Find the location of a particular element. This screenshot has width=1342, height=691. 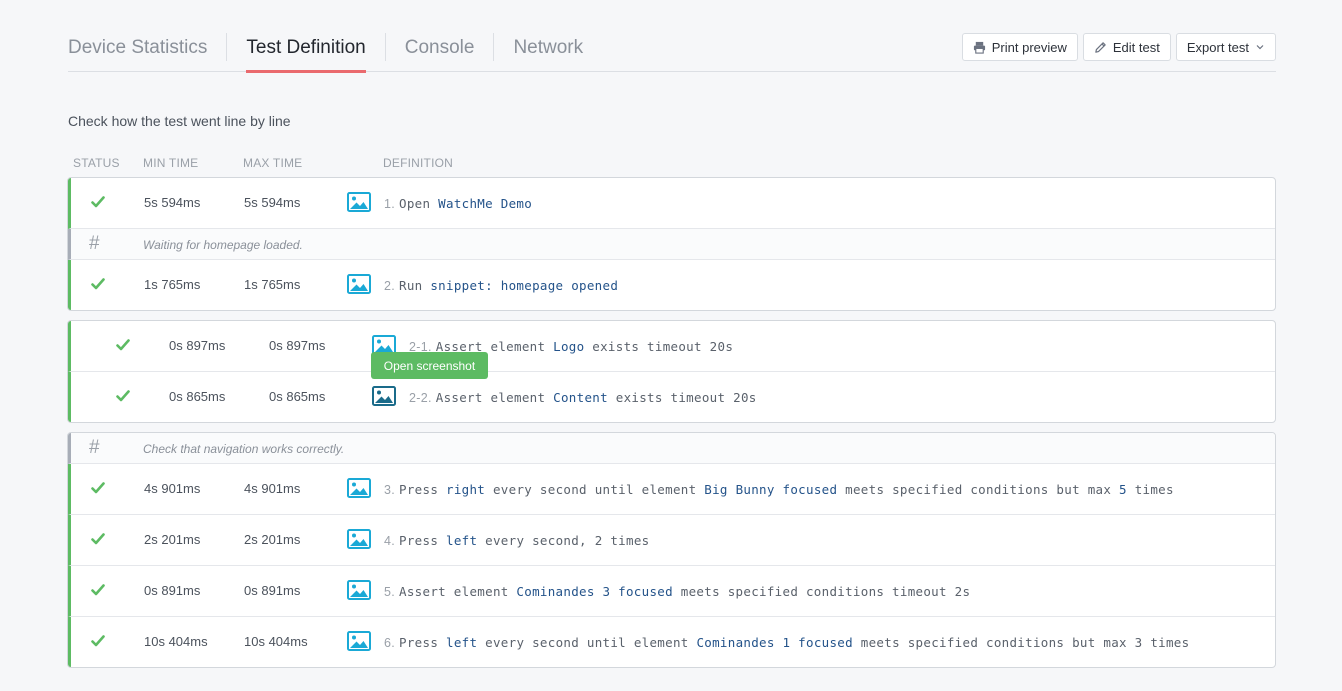

edit-test-button: Edit test is located at coordinates (1126, 47).